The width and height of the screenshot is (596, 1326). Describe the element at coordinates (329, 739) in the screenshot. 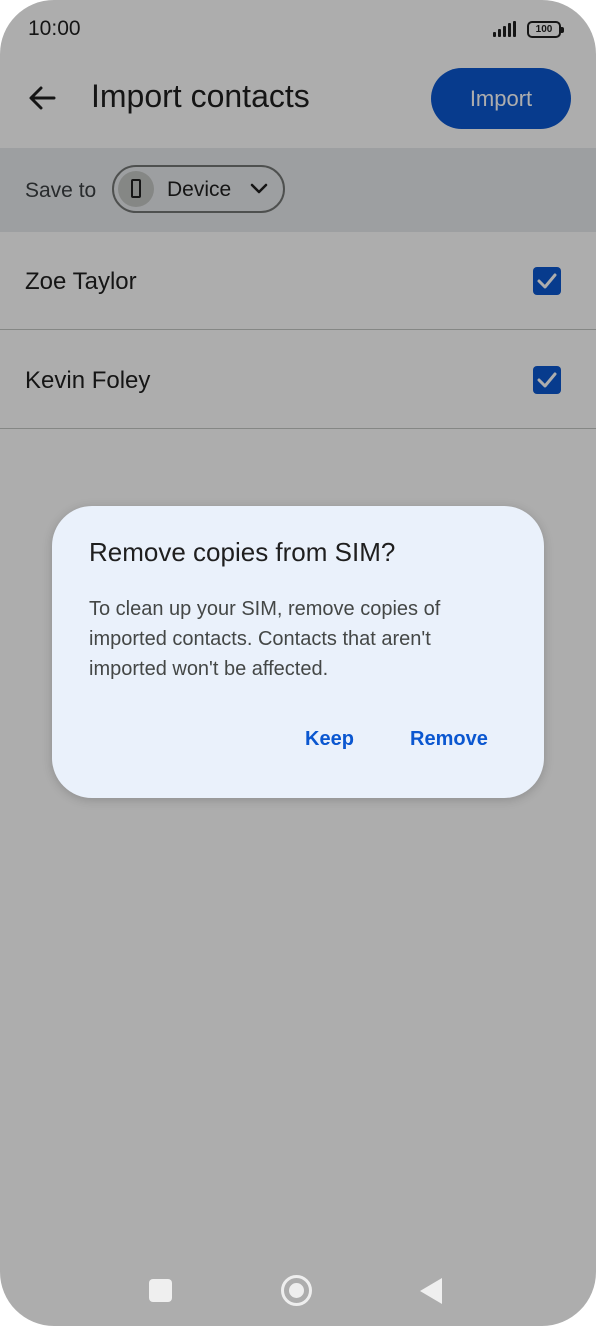

I see `keep-button: Keep` at that location.